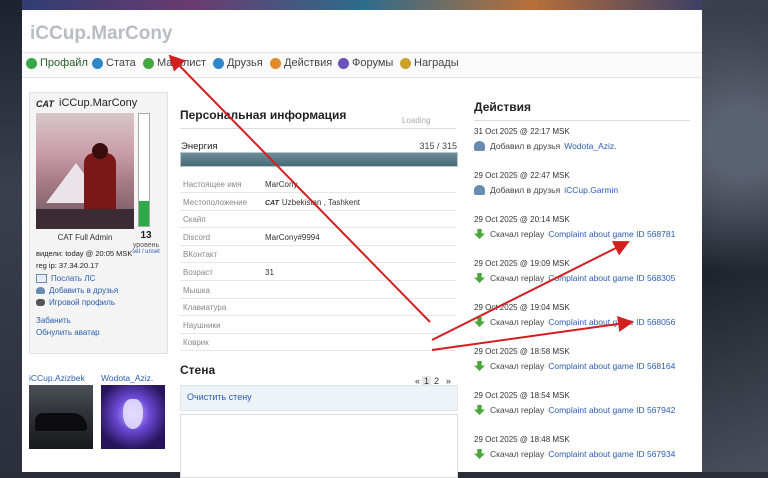  What do you see at coordinates (61, 422) in the screenshot?
I see `car-shape` at bounding box center [61, 422].